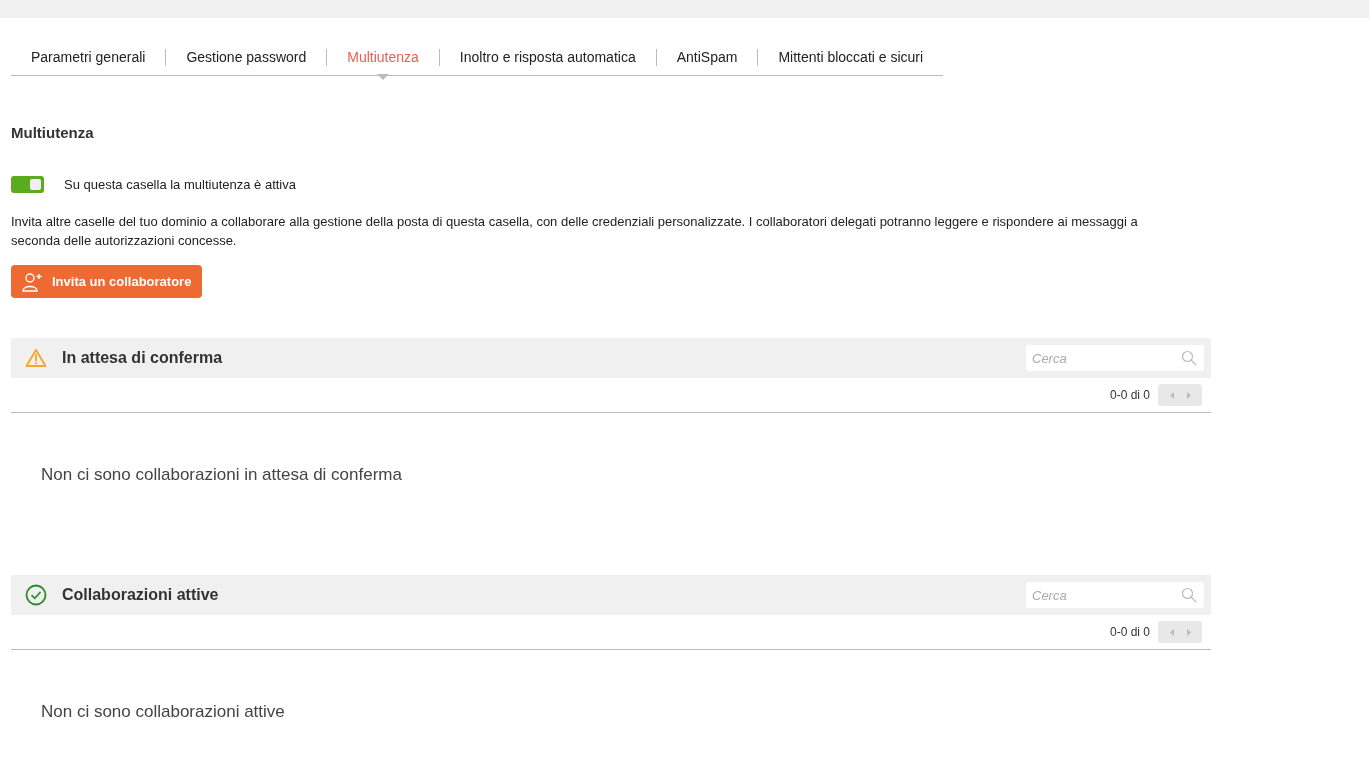 Image resolution: width=1369 pixels, height=774 pixels. What do you see at coordinates (575, 231) in the screenshot?
I see `description: Invita altre caselle del tuo dominio a collaborare alla gestione della posta di questa casella, con delle credenziali personalizzate. I collaboratori delegati potranno leggere e rispondere ai messaggi a seconda delle autorizzazioni concesse.` at bounding box center [575, 231].